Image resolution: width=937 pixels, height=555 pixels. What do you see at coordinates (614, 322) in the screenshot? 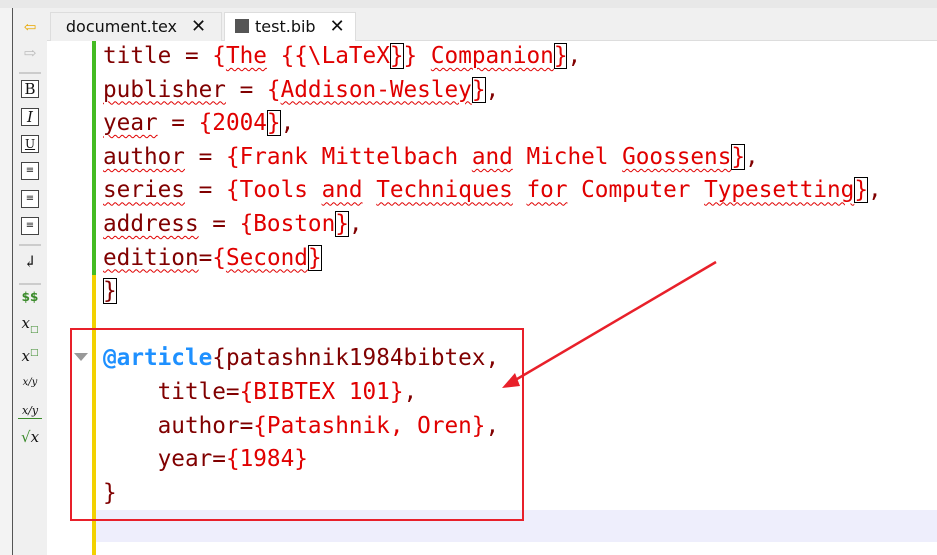
I see `arrow-line` at bounding box center [614, 322].